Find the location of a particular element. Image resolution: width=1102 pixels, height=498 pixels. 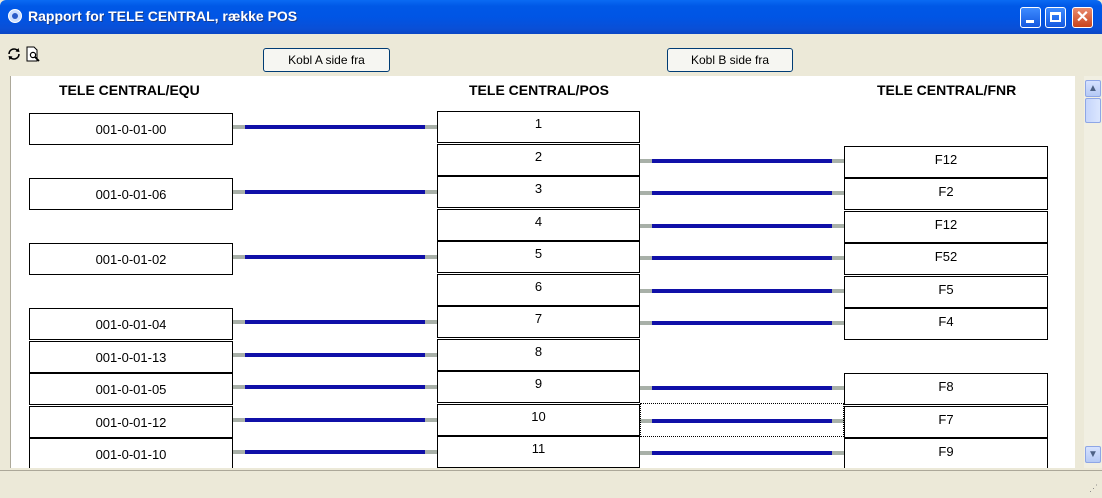

pos-box: 7 is located at coordinates (538, 322).